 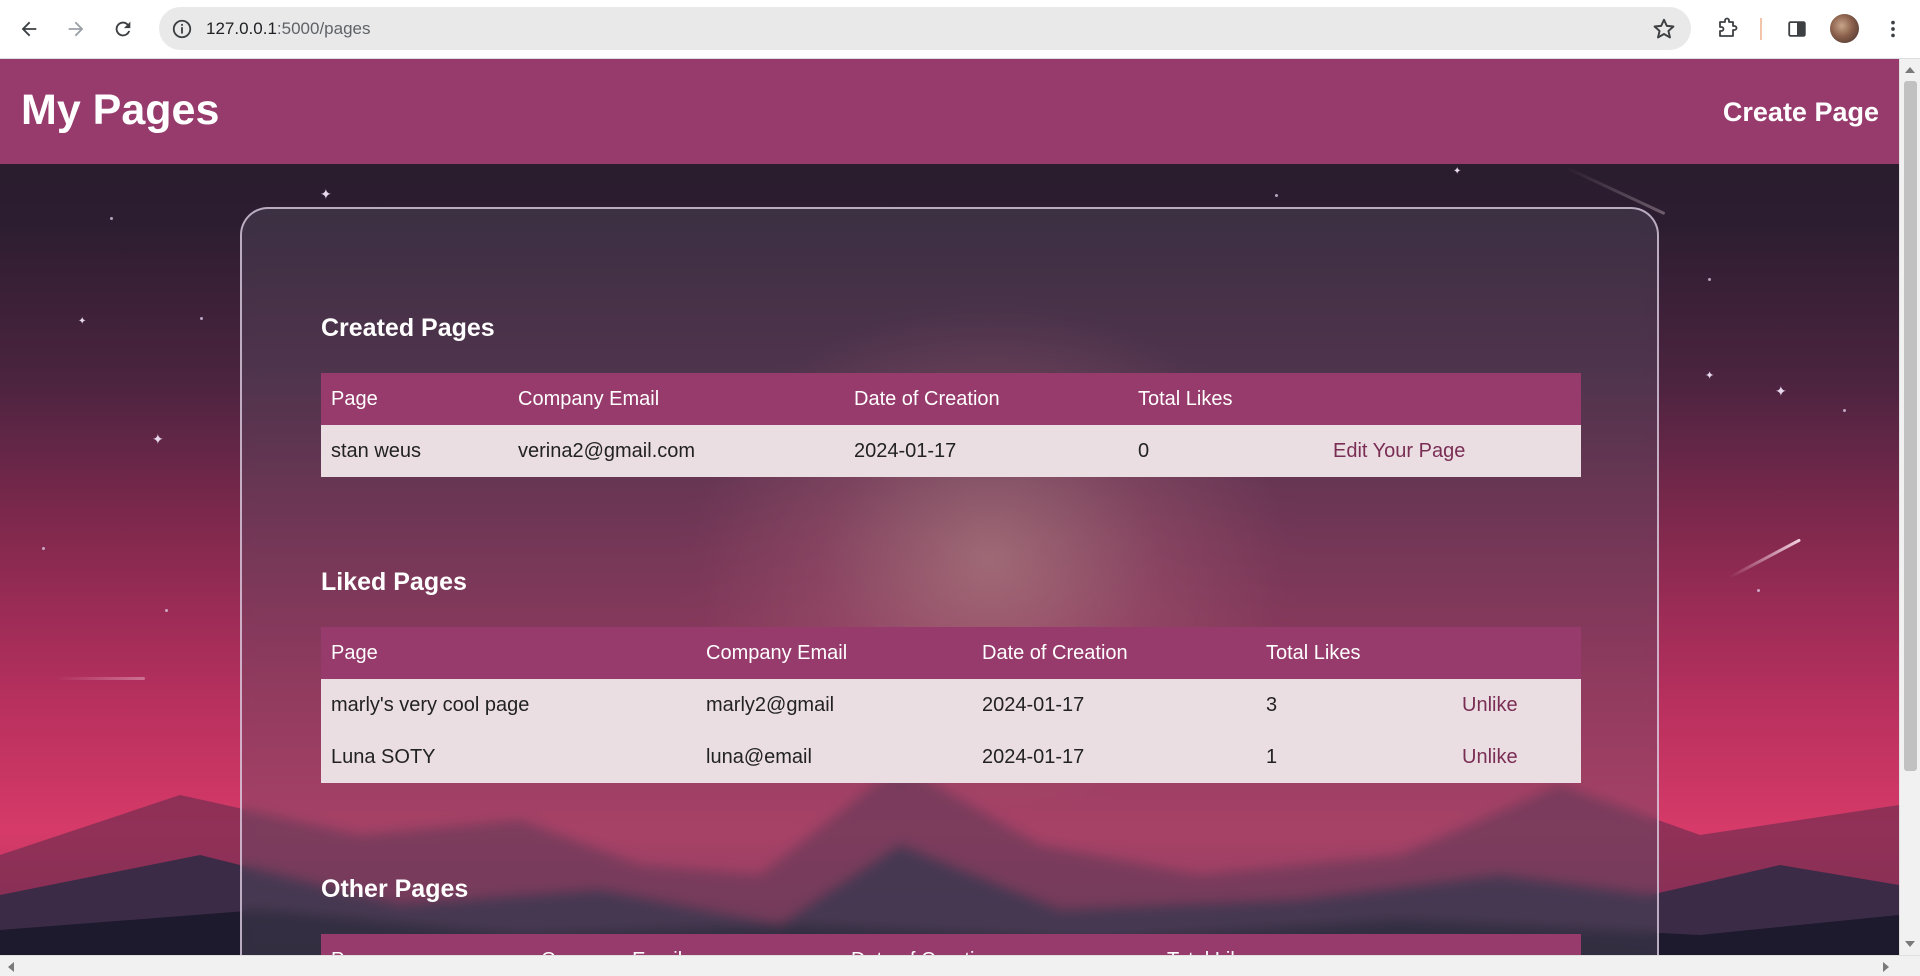 I want to click on side-panel-button, so click(x=1797, y=29).